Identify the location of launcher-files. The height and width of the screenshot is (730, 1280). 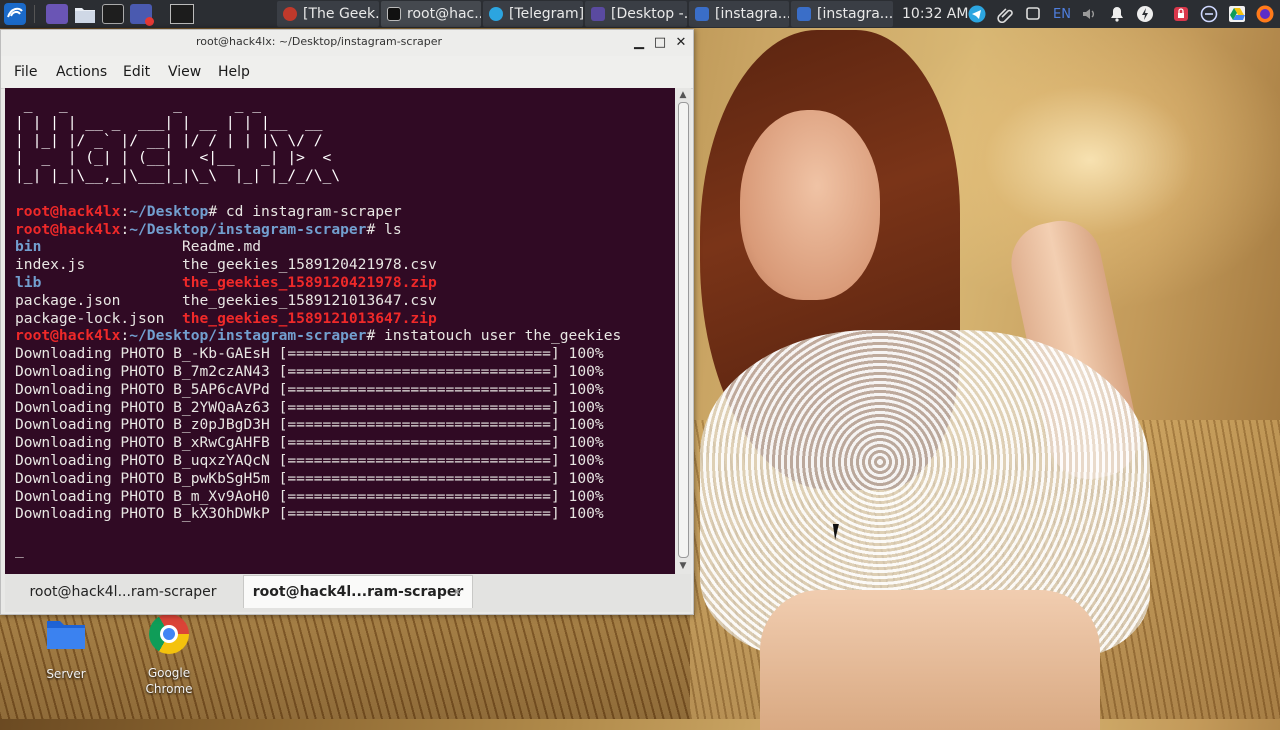
(85, 14).